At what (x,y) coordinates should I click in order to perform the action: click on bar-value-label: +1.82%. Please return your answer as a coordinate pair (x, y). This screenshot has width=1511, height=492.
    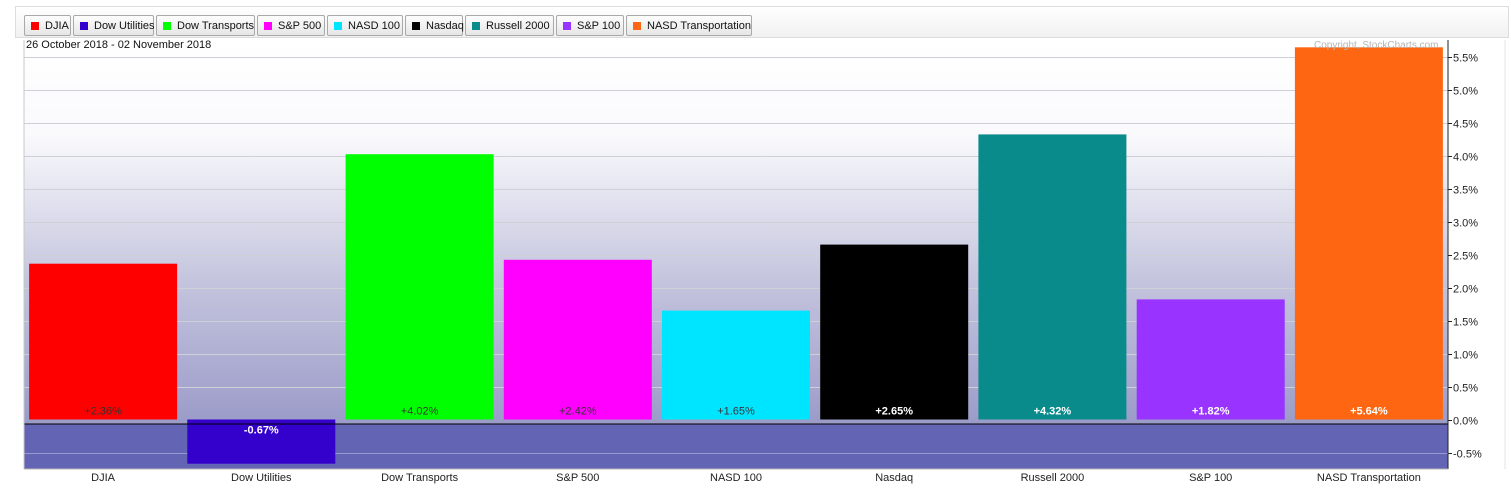
    Looking at the image, I should click on (1211, 412).